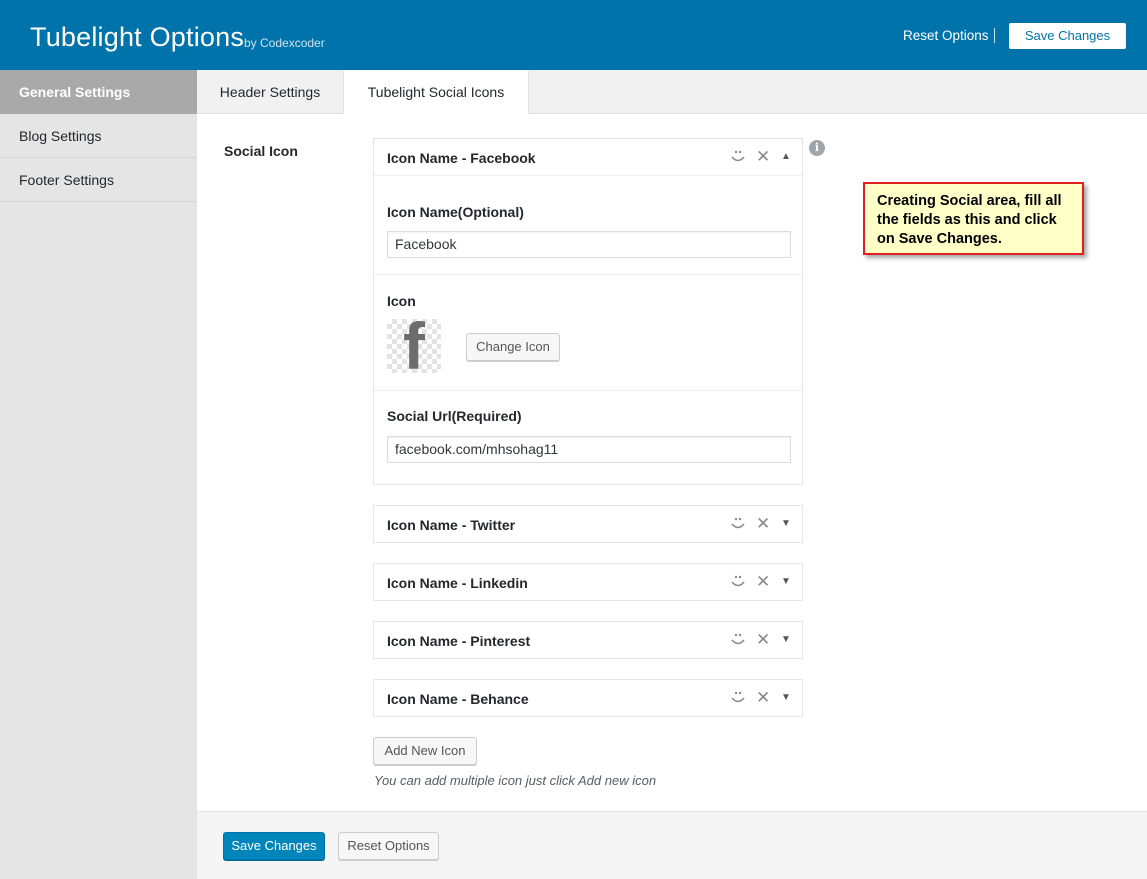  What do you see at coordinates (401, 301) in the screenshot?
I see `icon-label: Icon` at bounding box center [401, 301].